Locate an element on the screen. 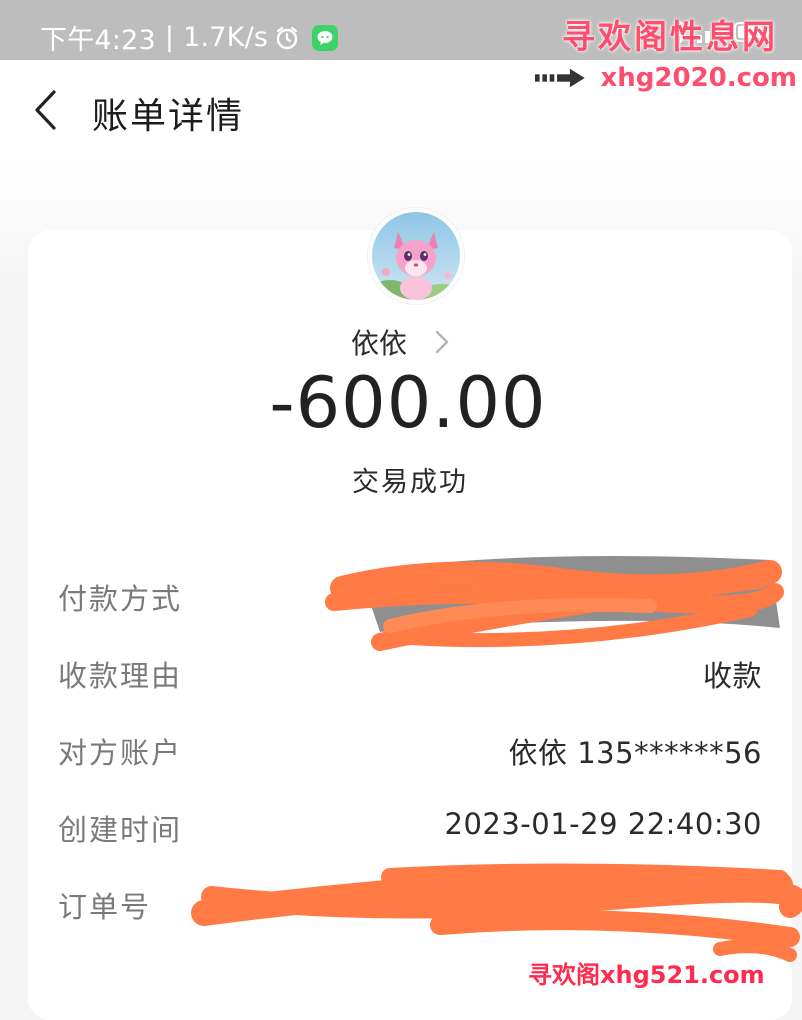 This screenshot has height=1020, width=802. created-time-label: 创建时间 is located at coordinates (120, 830).